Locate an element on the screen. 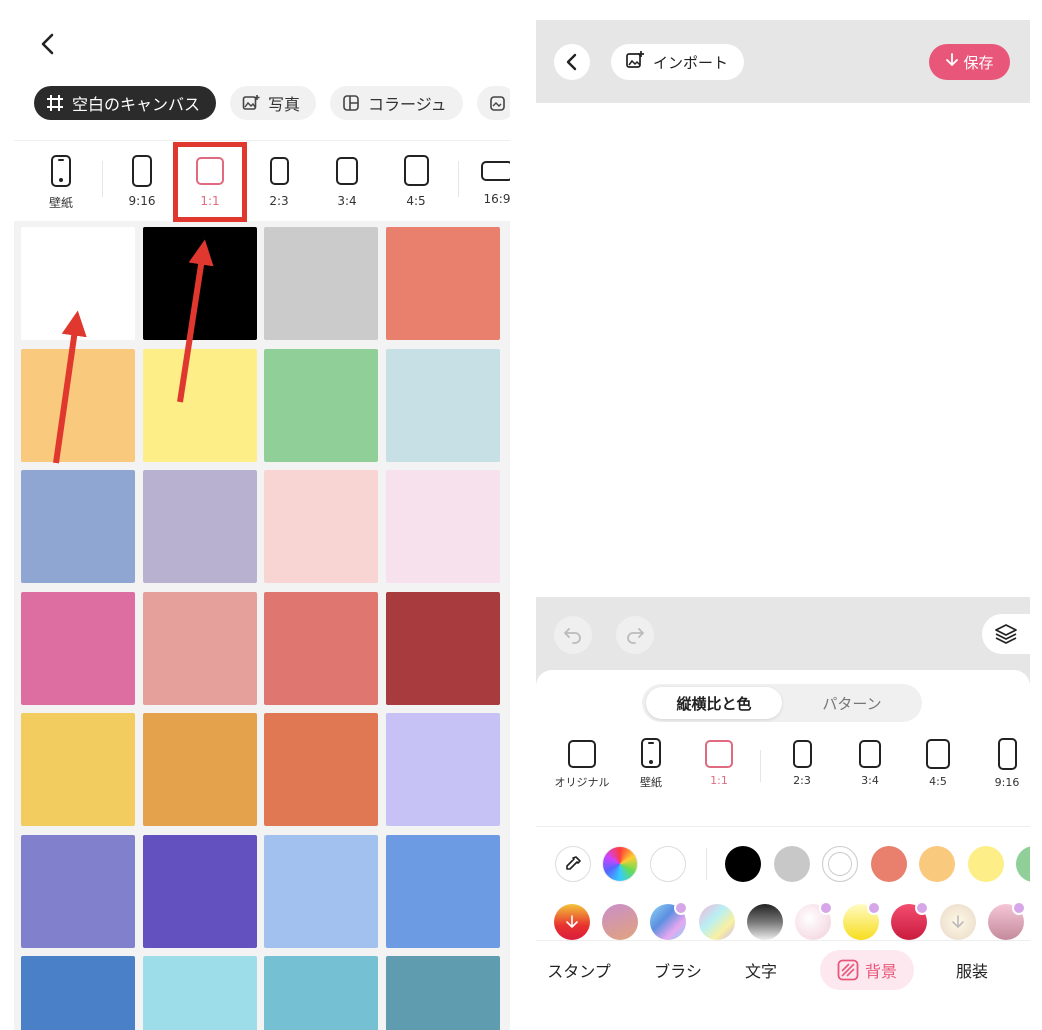  undo-icon is located at coordinates (572, 636).